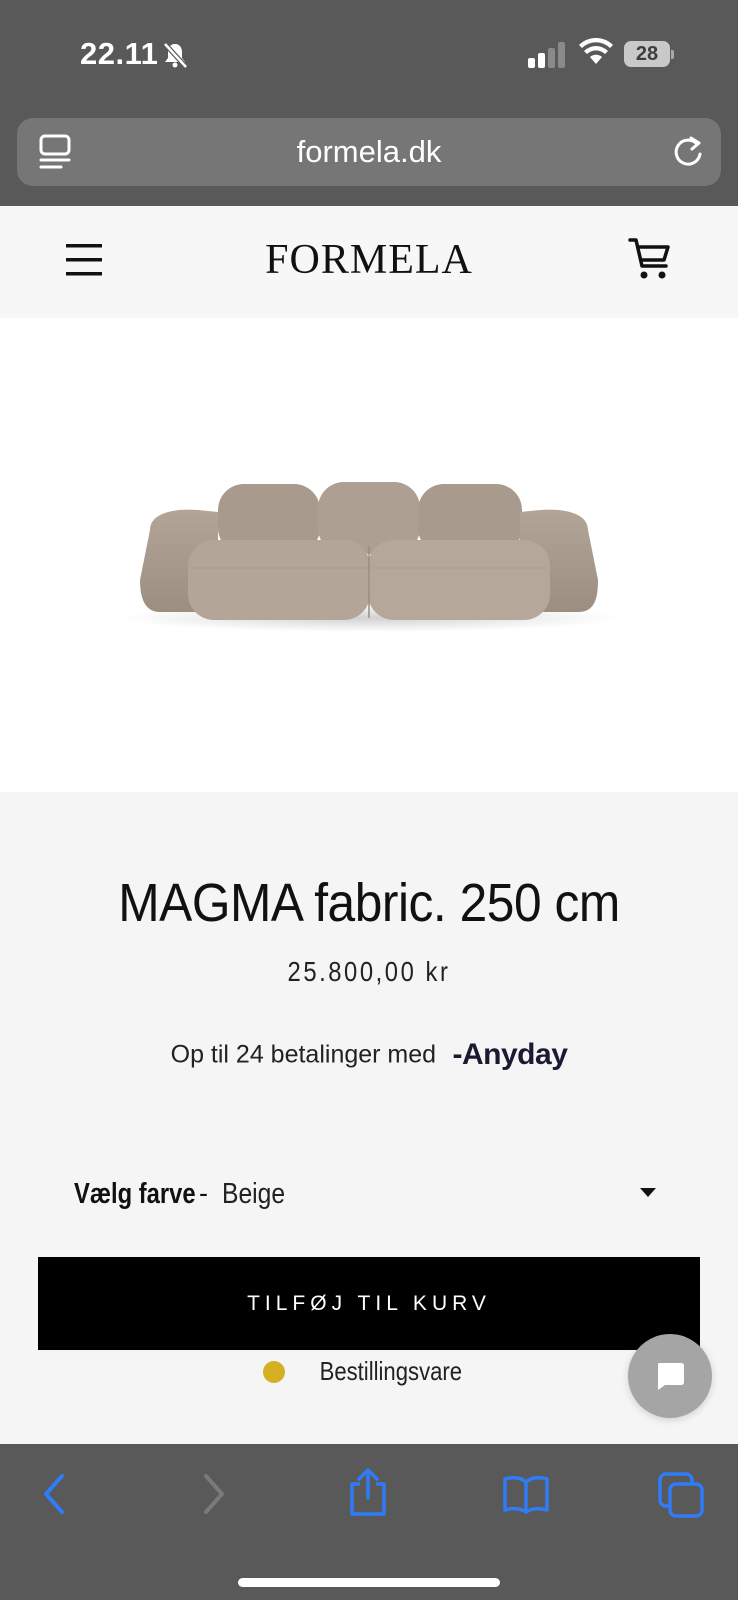  Describe the element at coordinates (369, 903) in the screenshot. I see `product-title: MAGMA fabric. 250 cm` at that location.